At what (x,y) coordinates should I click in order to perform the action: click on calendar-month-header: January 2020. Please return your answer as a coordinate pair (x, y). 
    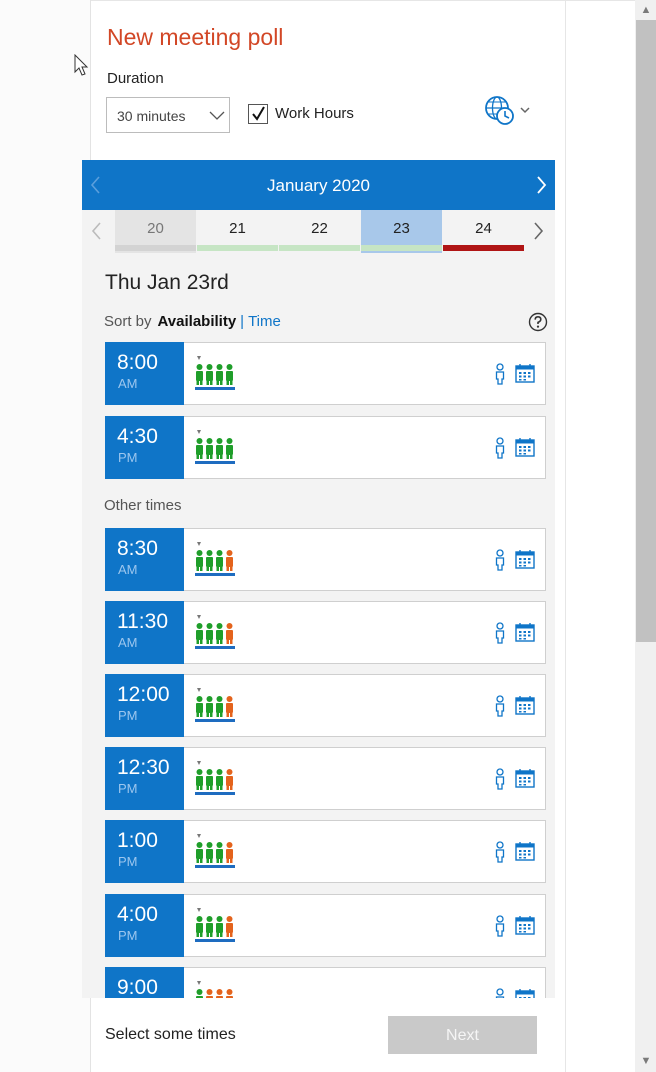
    Looking at the image, I should click on (318, 185).